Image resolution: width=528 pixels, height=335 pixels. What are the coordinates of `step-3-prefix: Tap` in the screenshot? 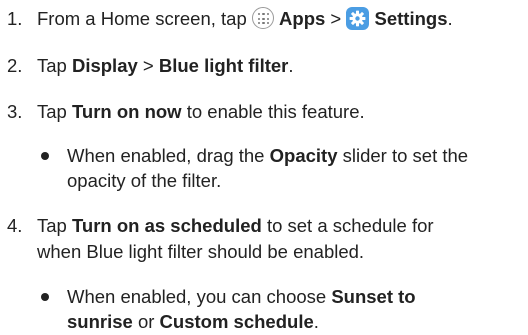 It's located at (52, 111).